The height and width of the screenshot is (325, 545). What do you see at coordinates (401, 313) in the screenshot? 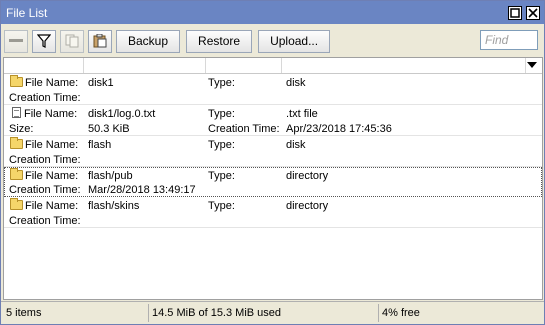
I see `free-space: 4% free` at bounding box center [401, 313].